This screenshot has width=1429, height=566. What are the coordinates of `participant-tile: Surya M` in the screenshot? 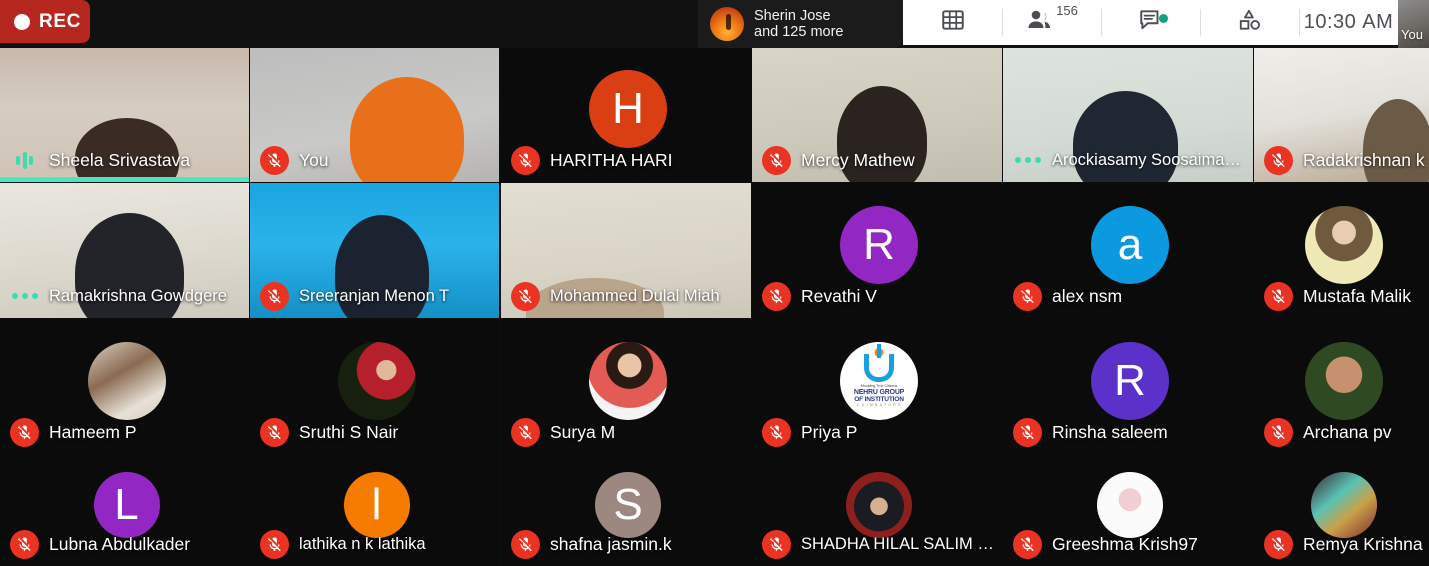 It's located at (626, 386).